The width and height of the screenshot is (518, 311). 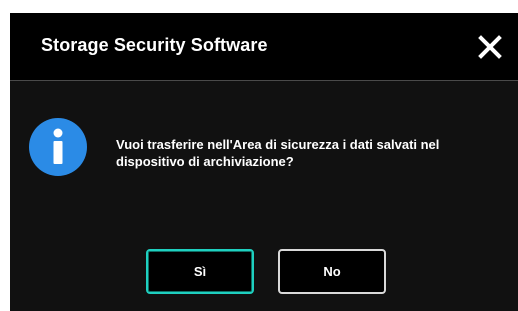 I want to click on close-button, so click(x=490, y=47).